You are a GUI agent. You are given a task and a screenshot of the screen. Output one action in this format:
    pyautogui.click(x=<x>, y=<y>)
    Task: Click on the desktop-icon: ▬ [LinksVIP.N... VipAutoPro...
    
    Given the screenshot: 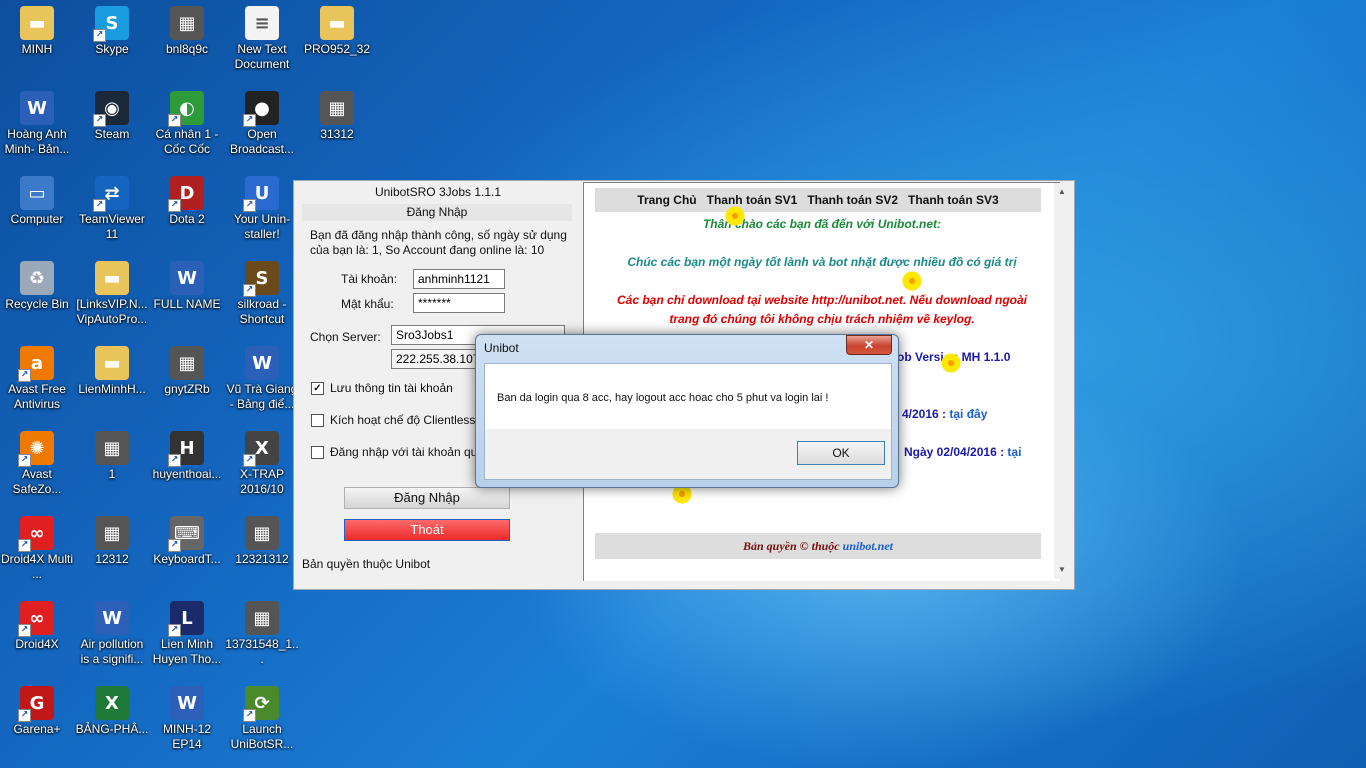 What is the action you would take?
    pyautogui.click(x=112, y=294)
    